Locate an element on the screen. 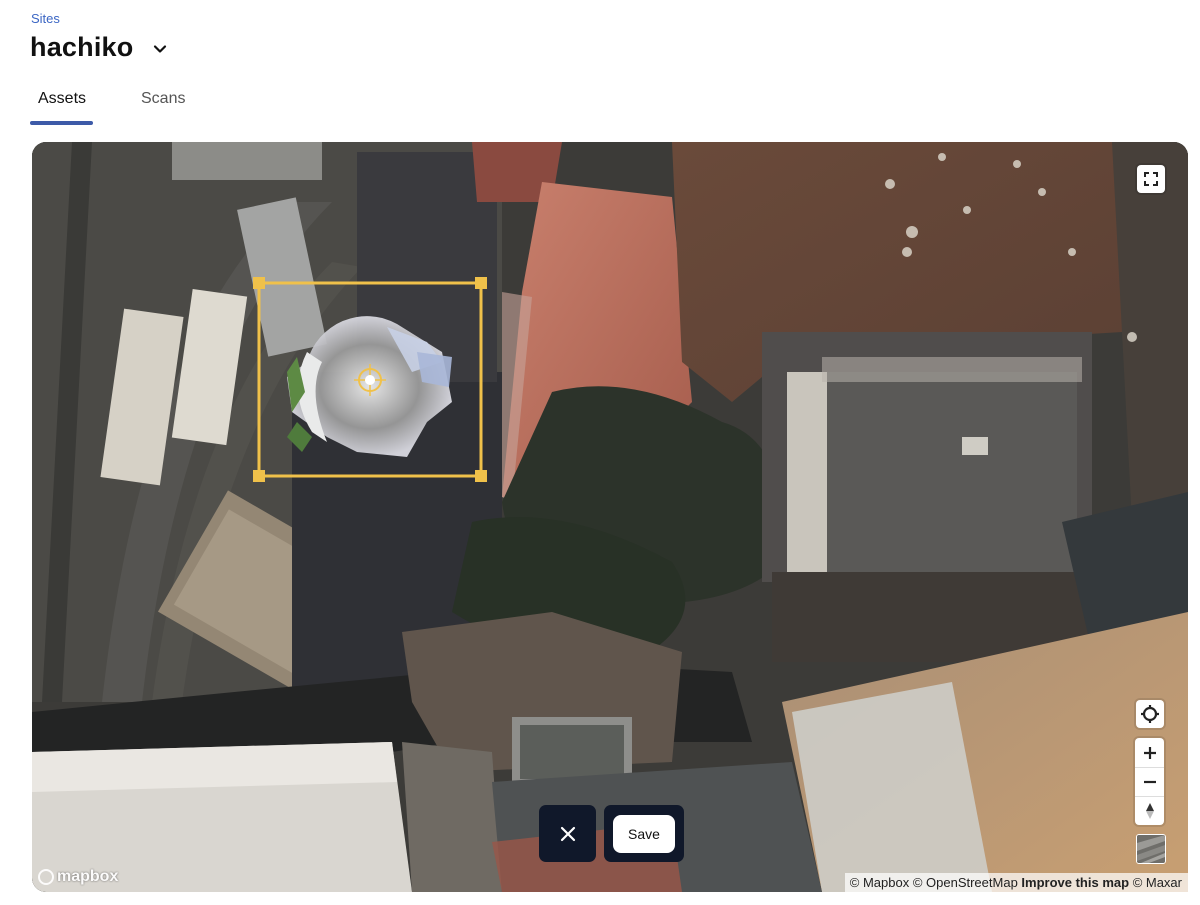 This screenshot has height=905, width=1200. breadcrumb-sites: Sites is located at coordinates (45, 18).